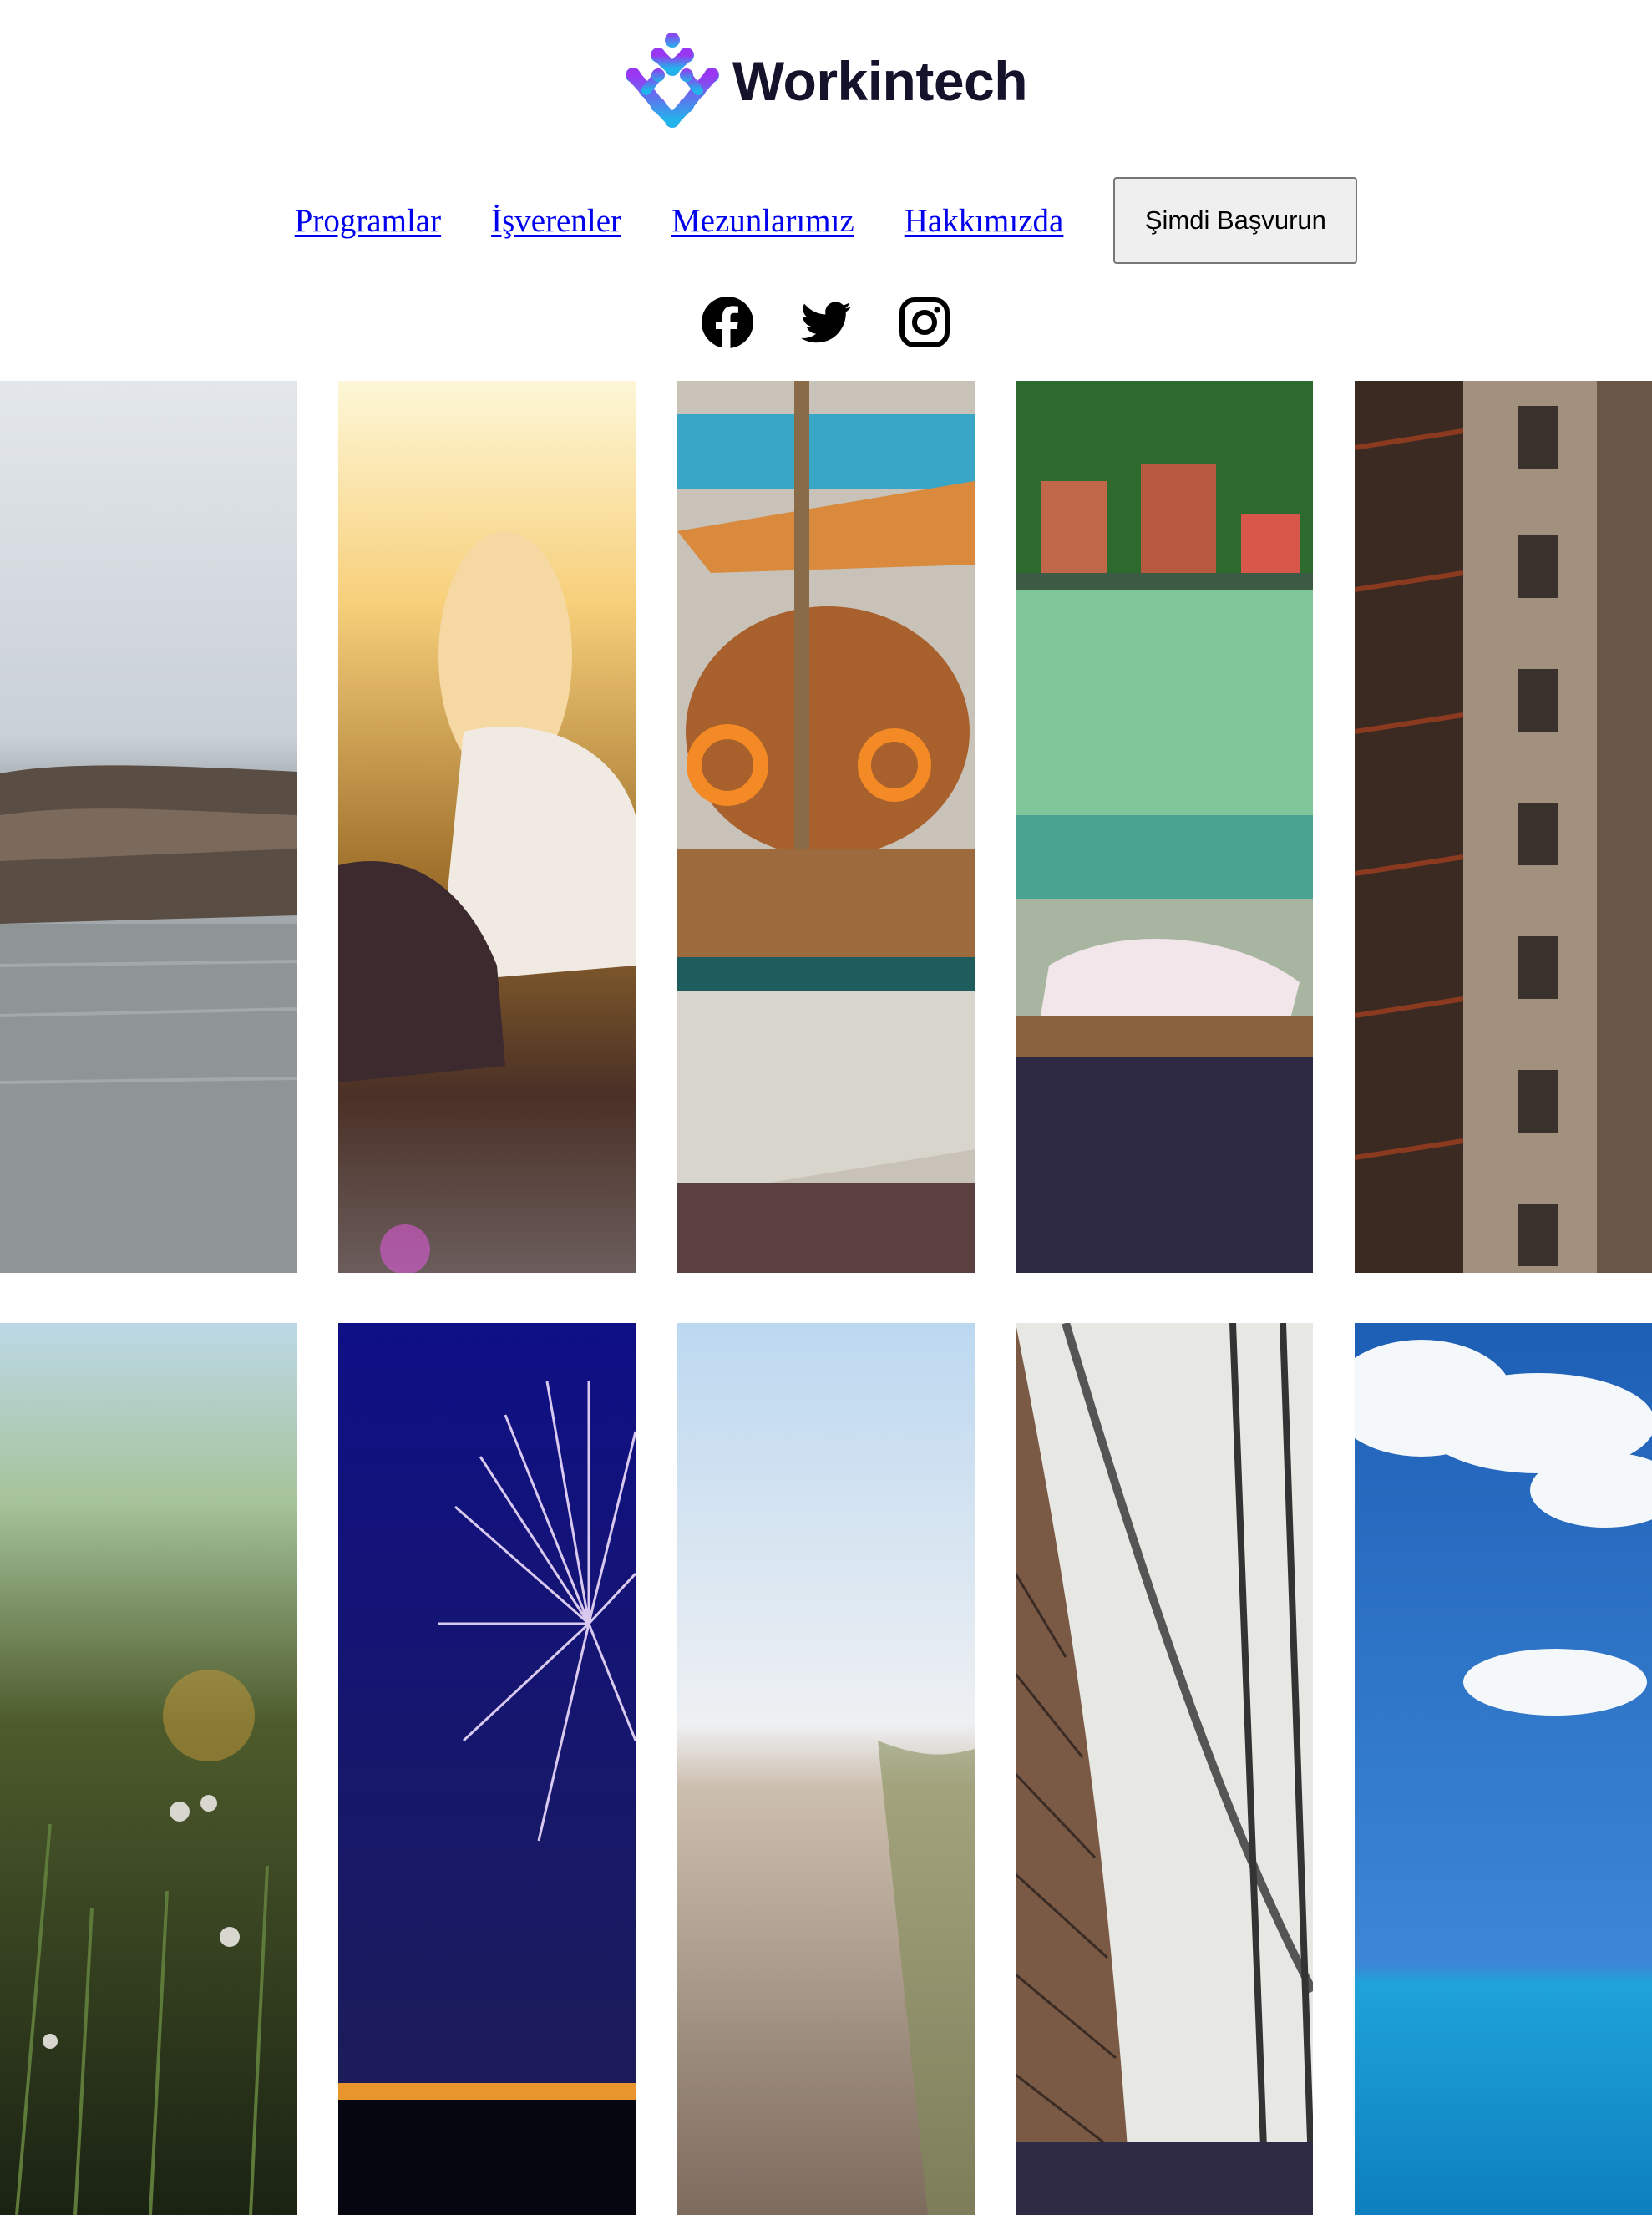 The image size is (1652, 2215). Describe the element at coordinates (148, 1769) in the screenshot. I see `meadow-flowers-photo` at that location.